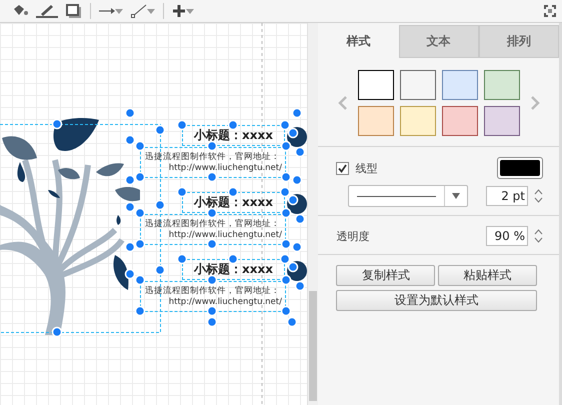 This screenshot has height=405, width=562. I want to click on opacity-label: 透明度, so click(353, 236).